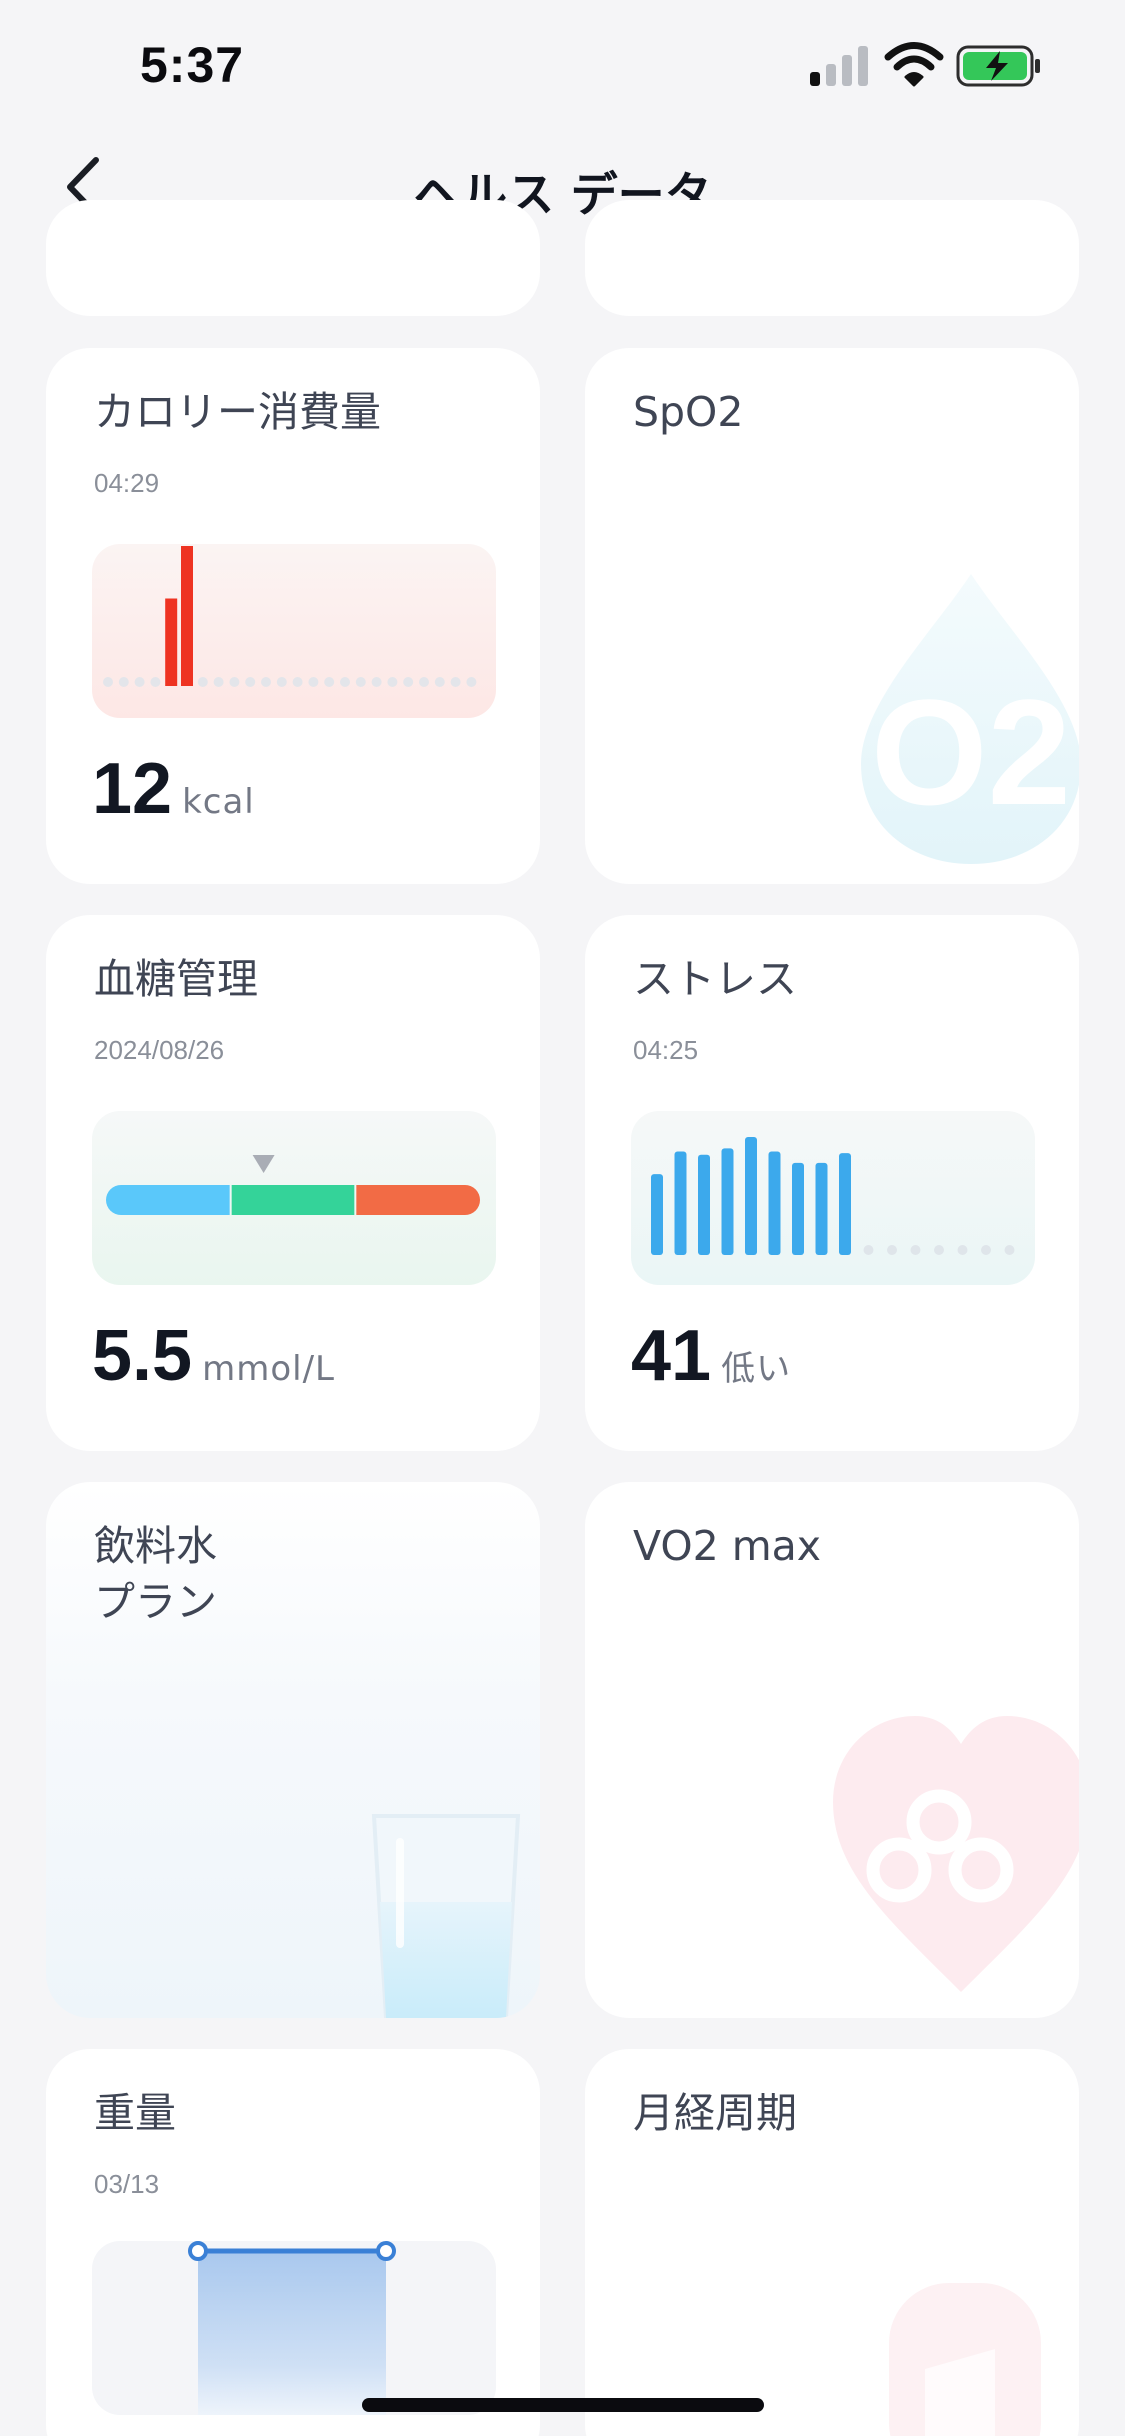 This screenshot has height=2436, width=1125. What do you see at coordinates (727, 1546) in the screenshot?
I see `vo2-title: VO2 max` at bounding box center [727, 1546].